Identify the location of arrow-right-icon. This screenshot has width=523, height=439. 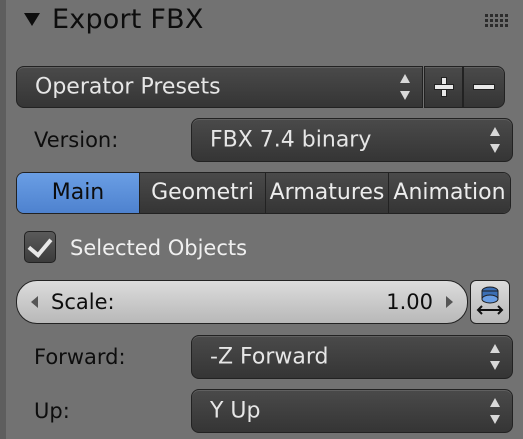
(449, 302).